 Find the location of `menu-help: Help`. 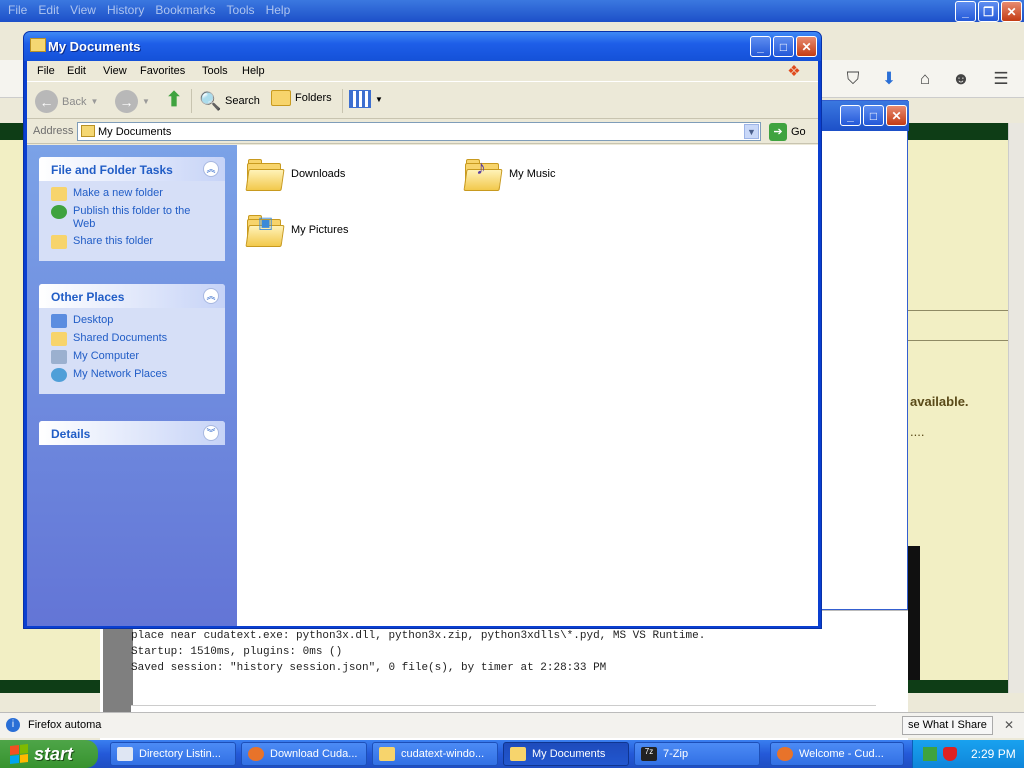

menu-help: Help is located at coordinates (253, 71).